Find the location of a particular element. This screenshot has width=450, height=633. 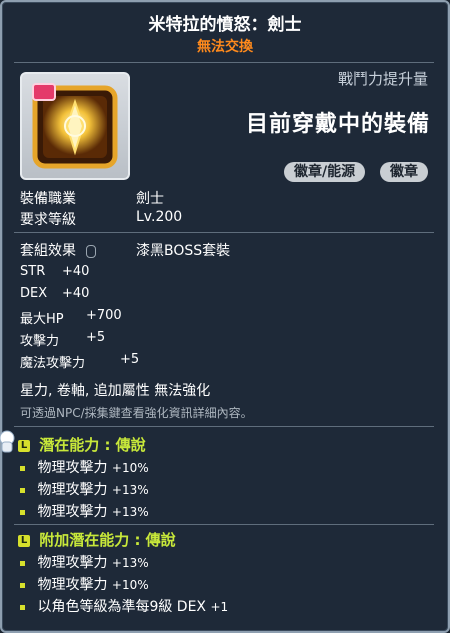

stat-name: 攻擊力 is located at coordinates (40, 341).